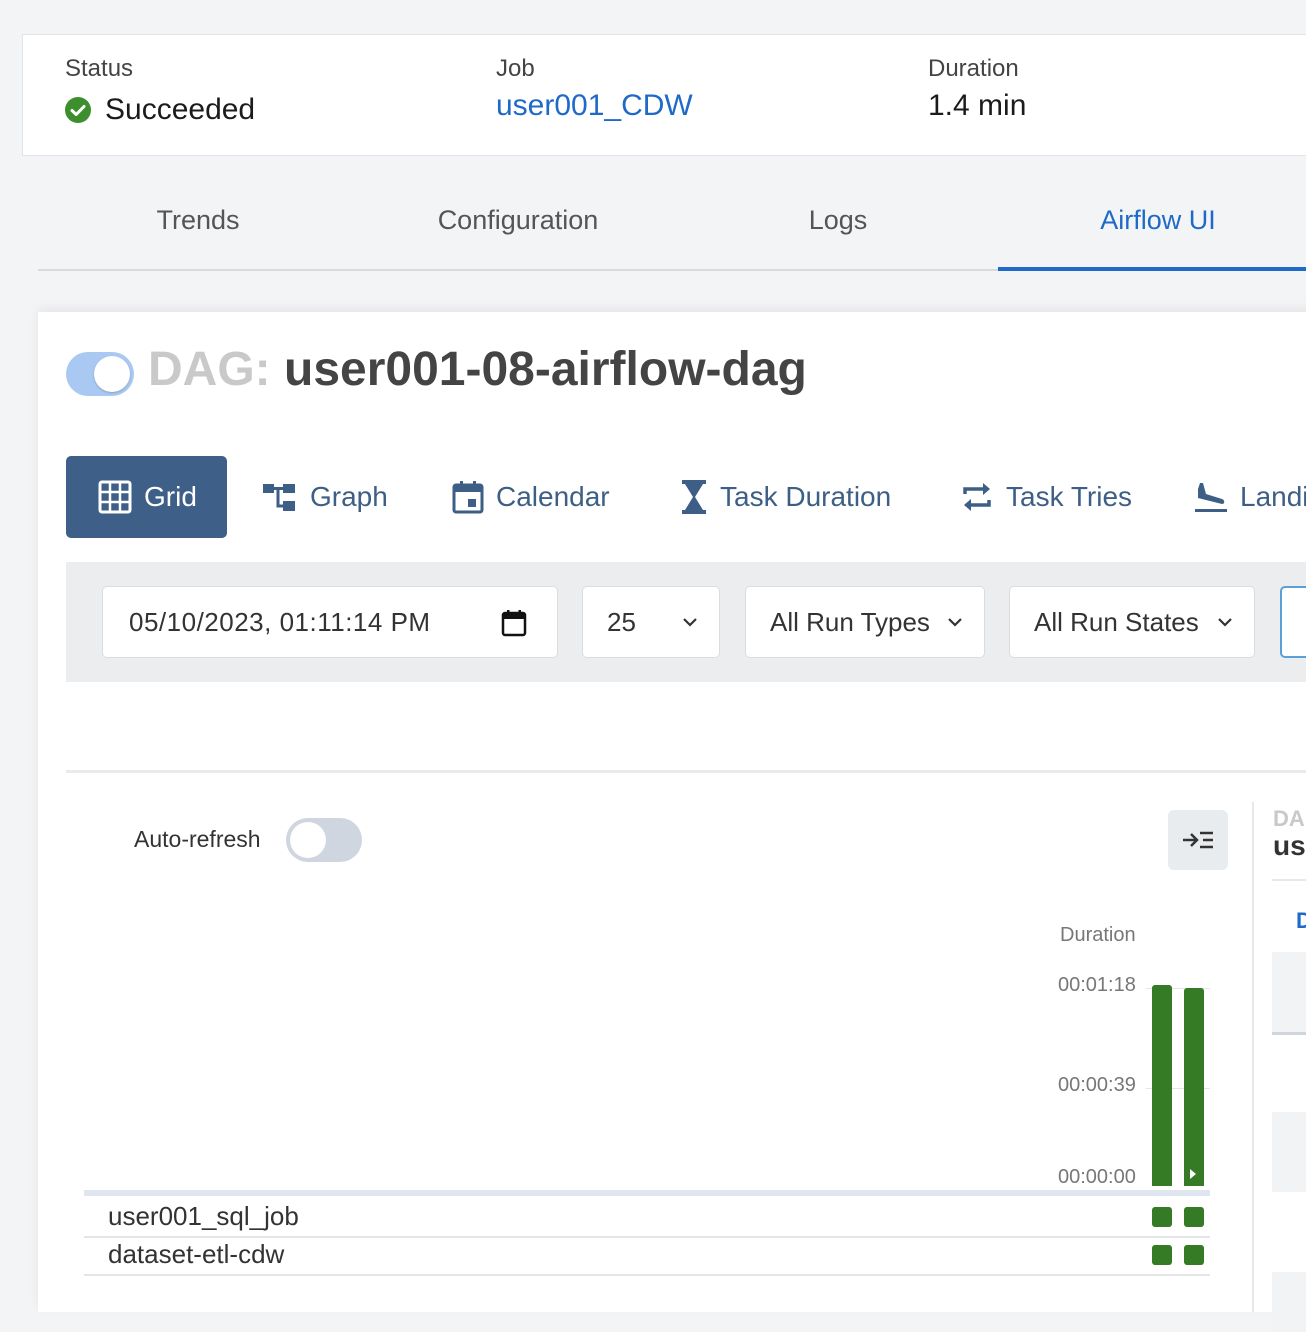 This screenshot has height=1332, width=1306. I want to click on view-task-duration-button: Task Duration, so click(785, 497).